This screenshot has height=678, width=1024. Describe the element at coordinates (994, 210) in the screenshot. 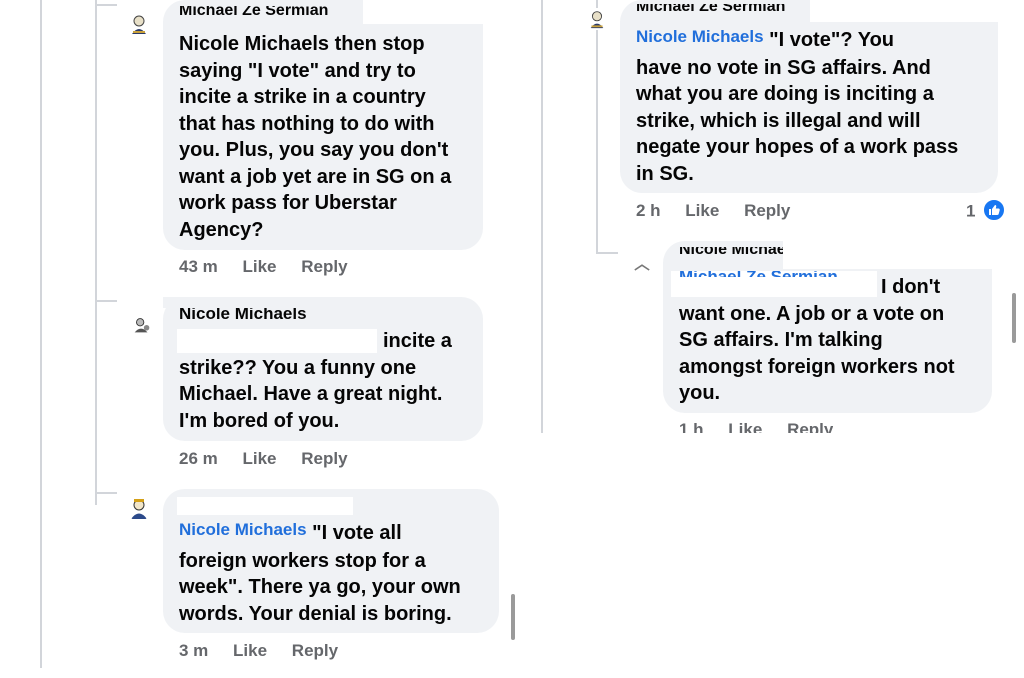

I see `thumbs-up-icon` at that location.